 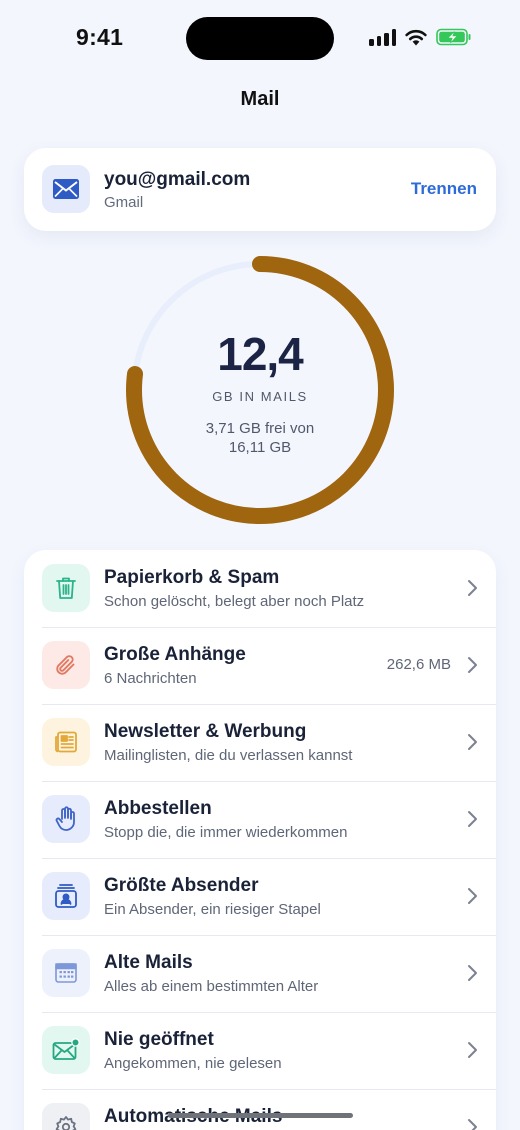 I want to click on row-title: Alte Mails, so click(x=148, y=962).